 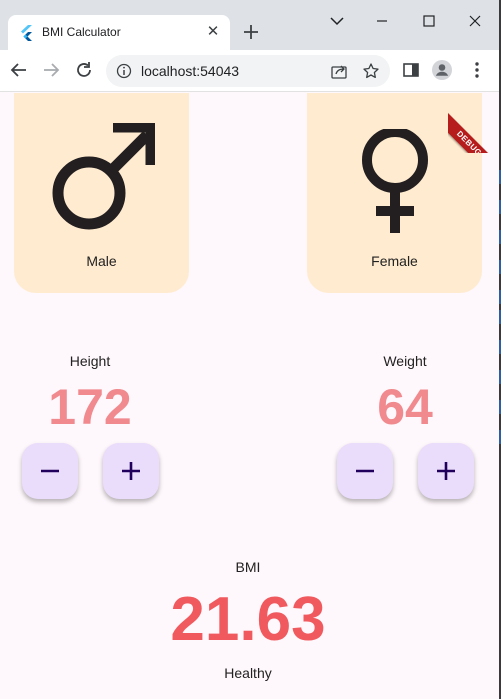 I want to click on maximize-icon, so click(x=429, y=21).